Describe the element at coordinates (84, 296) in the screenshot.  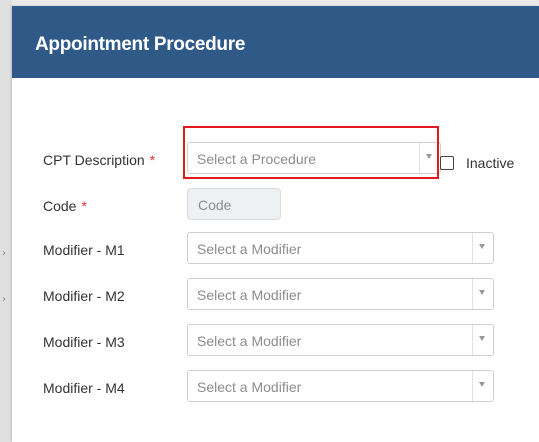
I see `modifier-m2-label: Modifier - M2` at that location.